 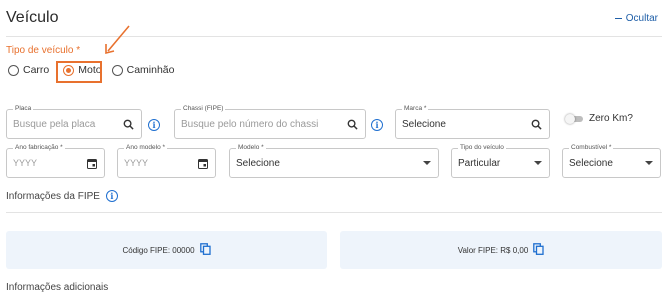 What do you see at coordinates (591, 163) in the screenshot?
I see `fuel-select: Selecione` at bounding box center [591, 163].